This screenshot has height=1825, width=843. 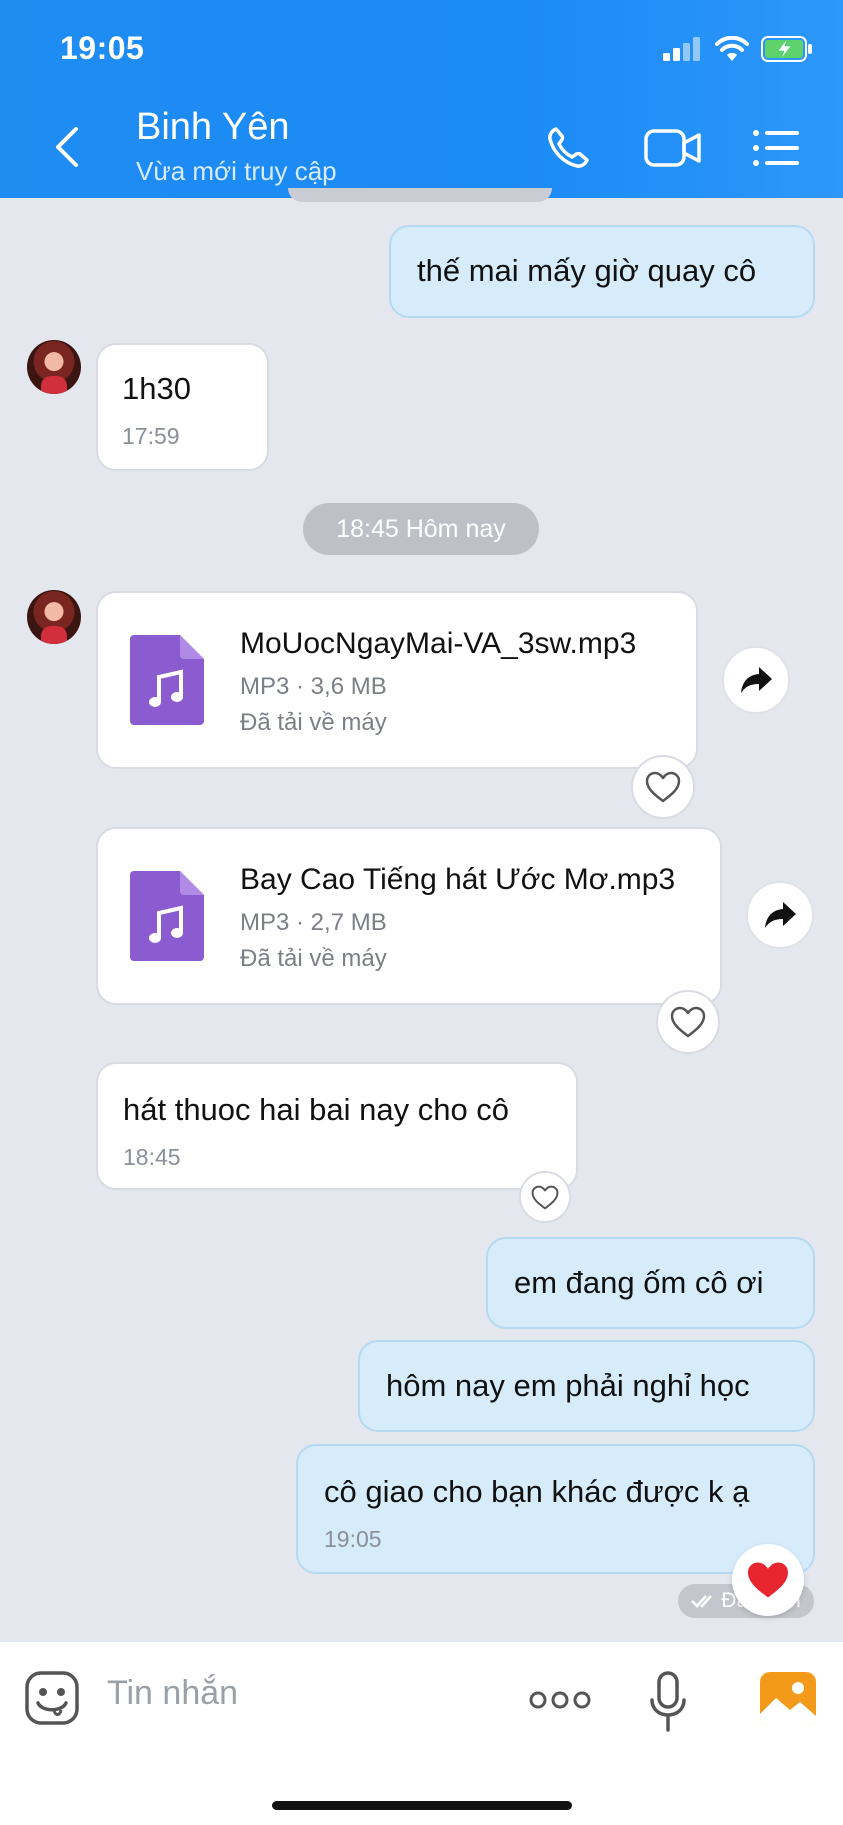 I want to click on message-text: hôm nay em phải nghỉ học, so click(x=568, y=1385).